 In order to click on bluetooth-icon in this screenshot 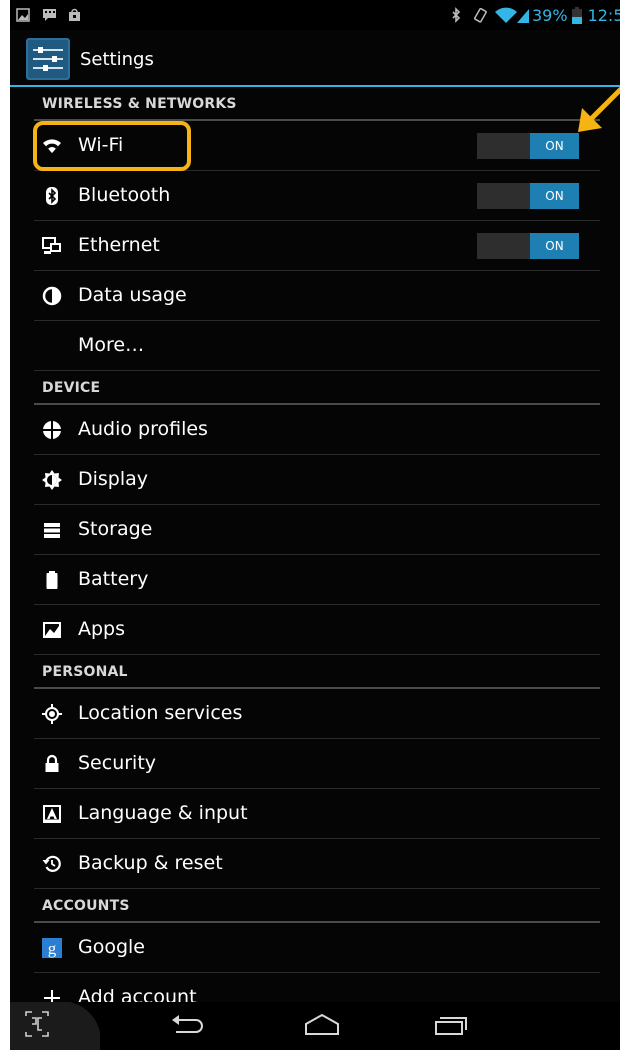, I will do `click(52, 196)`.